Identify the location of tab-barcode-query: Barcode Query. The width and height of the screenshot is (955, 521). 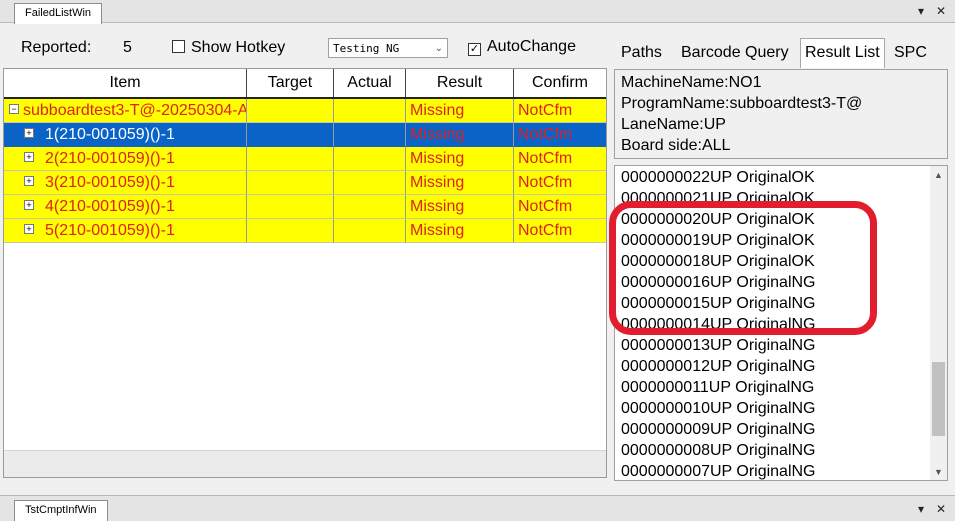
(735, 53).